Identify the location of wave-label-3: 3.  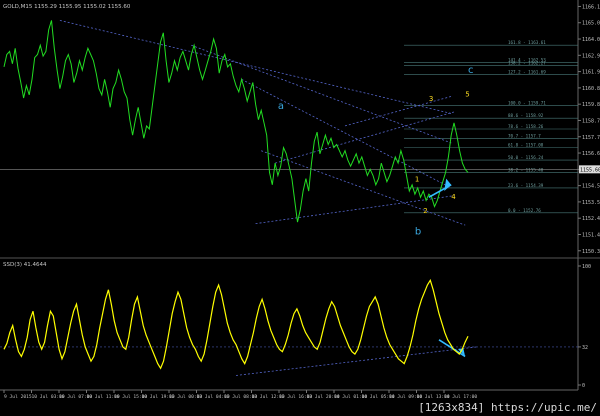
(431, 99).